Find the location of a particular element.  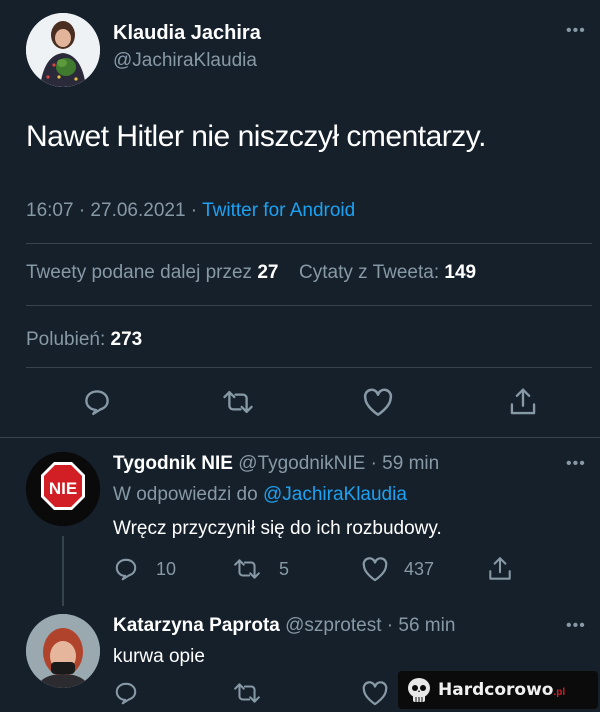

reply-header: Tygodnik NIE @TygodnikNIE · 59 min is located at coordinates (276, 464).